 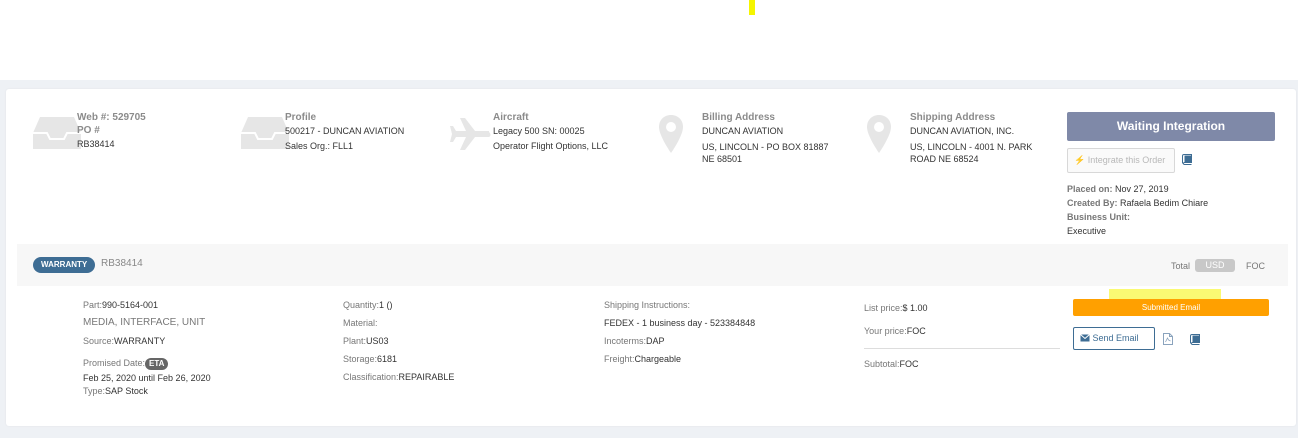 What do you see at coordinates (114, 363) in the screenshot?
I see `promised-date-label: Promised Date:` at bounding box center [114, 363].